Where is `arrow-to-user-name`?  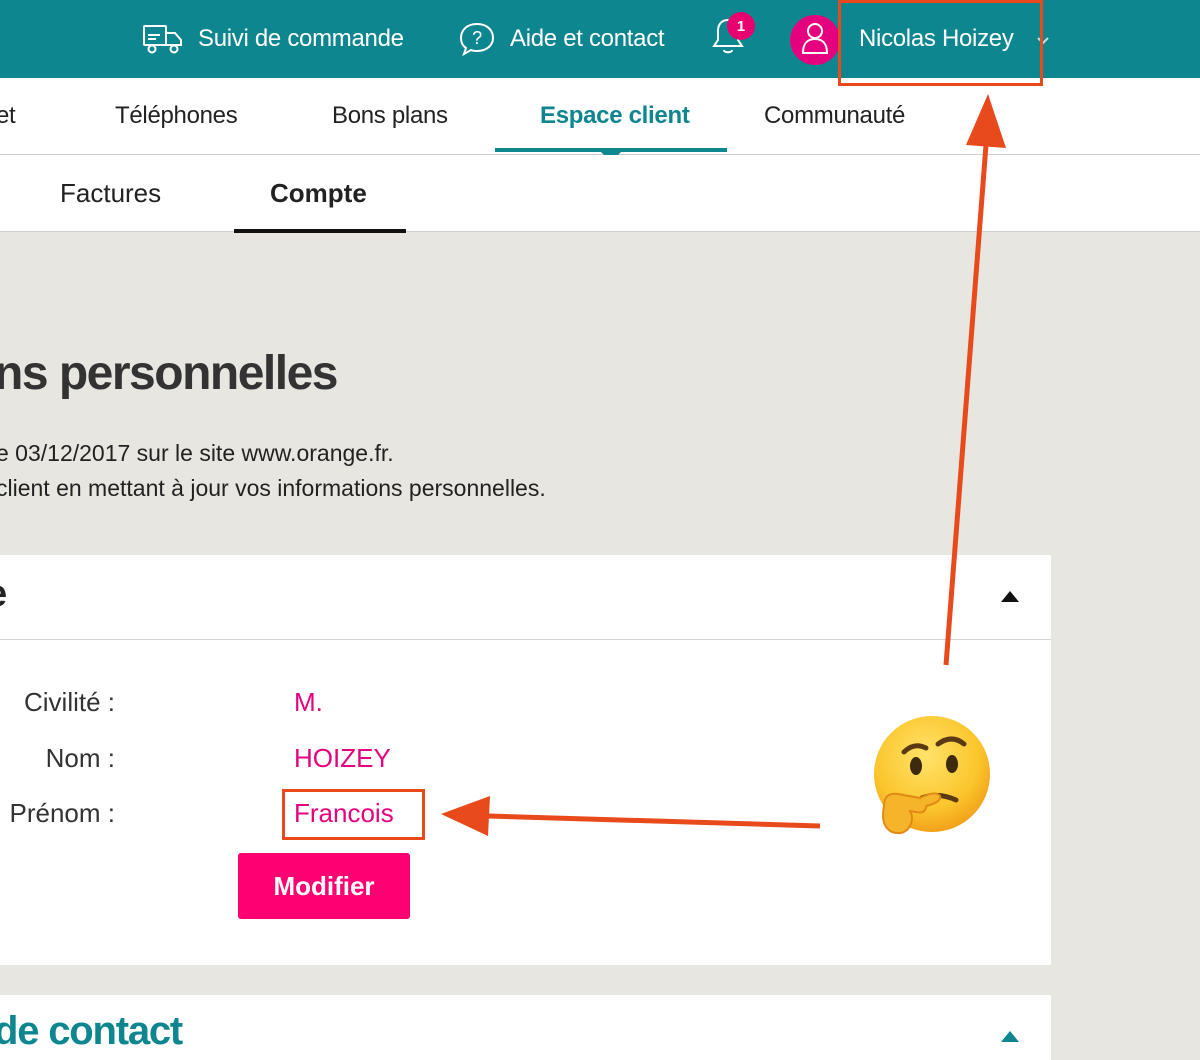 arrow-to-user-name is located at coordinates (974, 380).